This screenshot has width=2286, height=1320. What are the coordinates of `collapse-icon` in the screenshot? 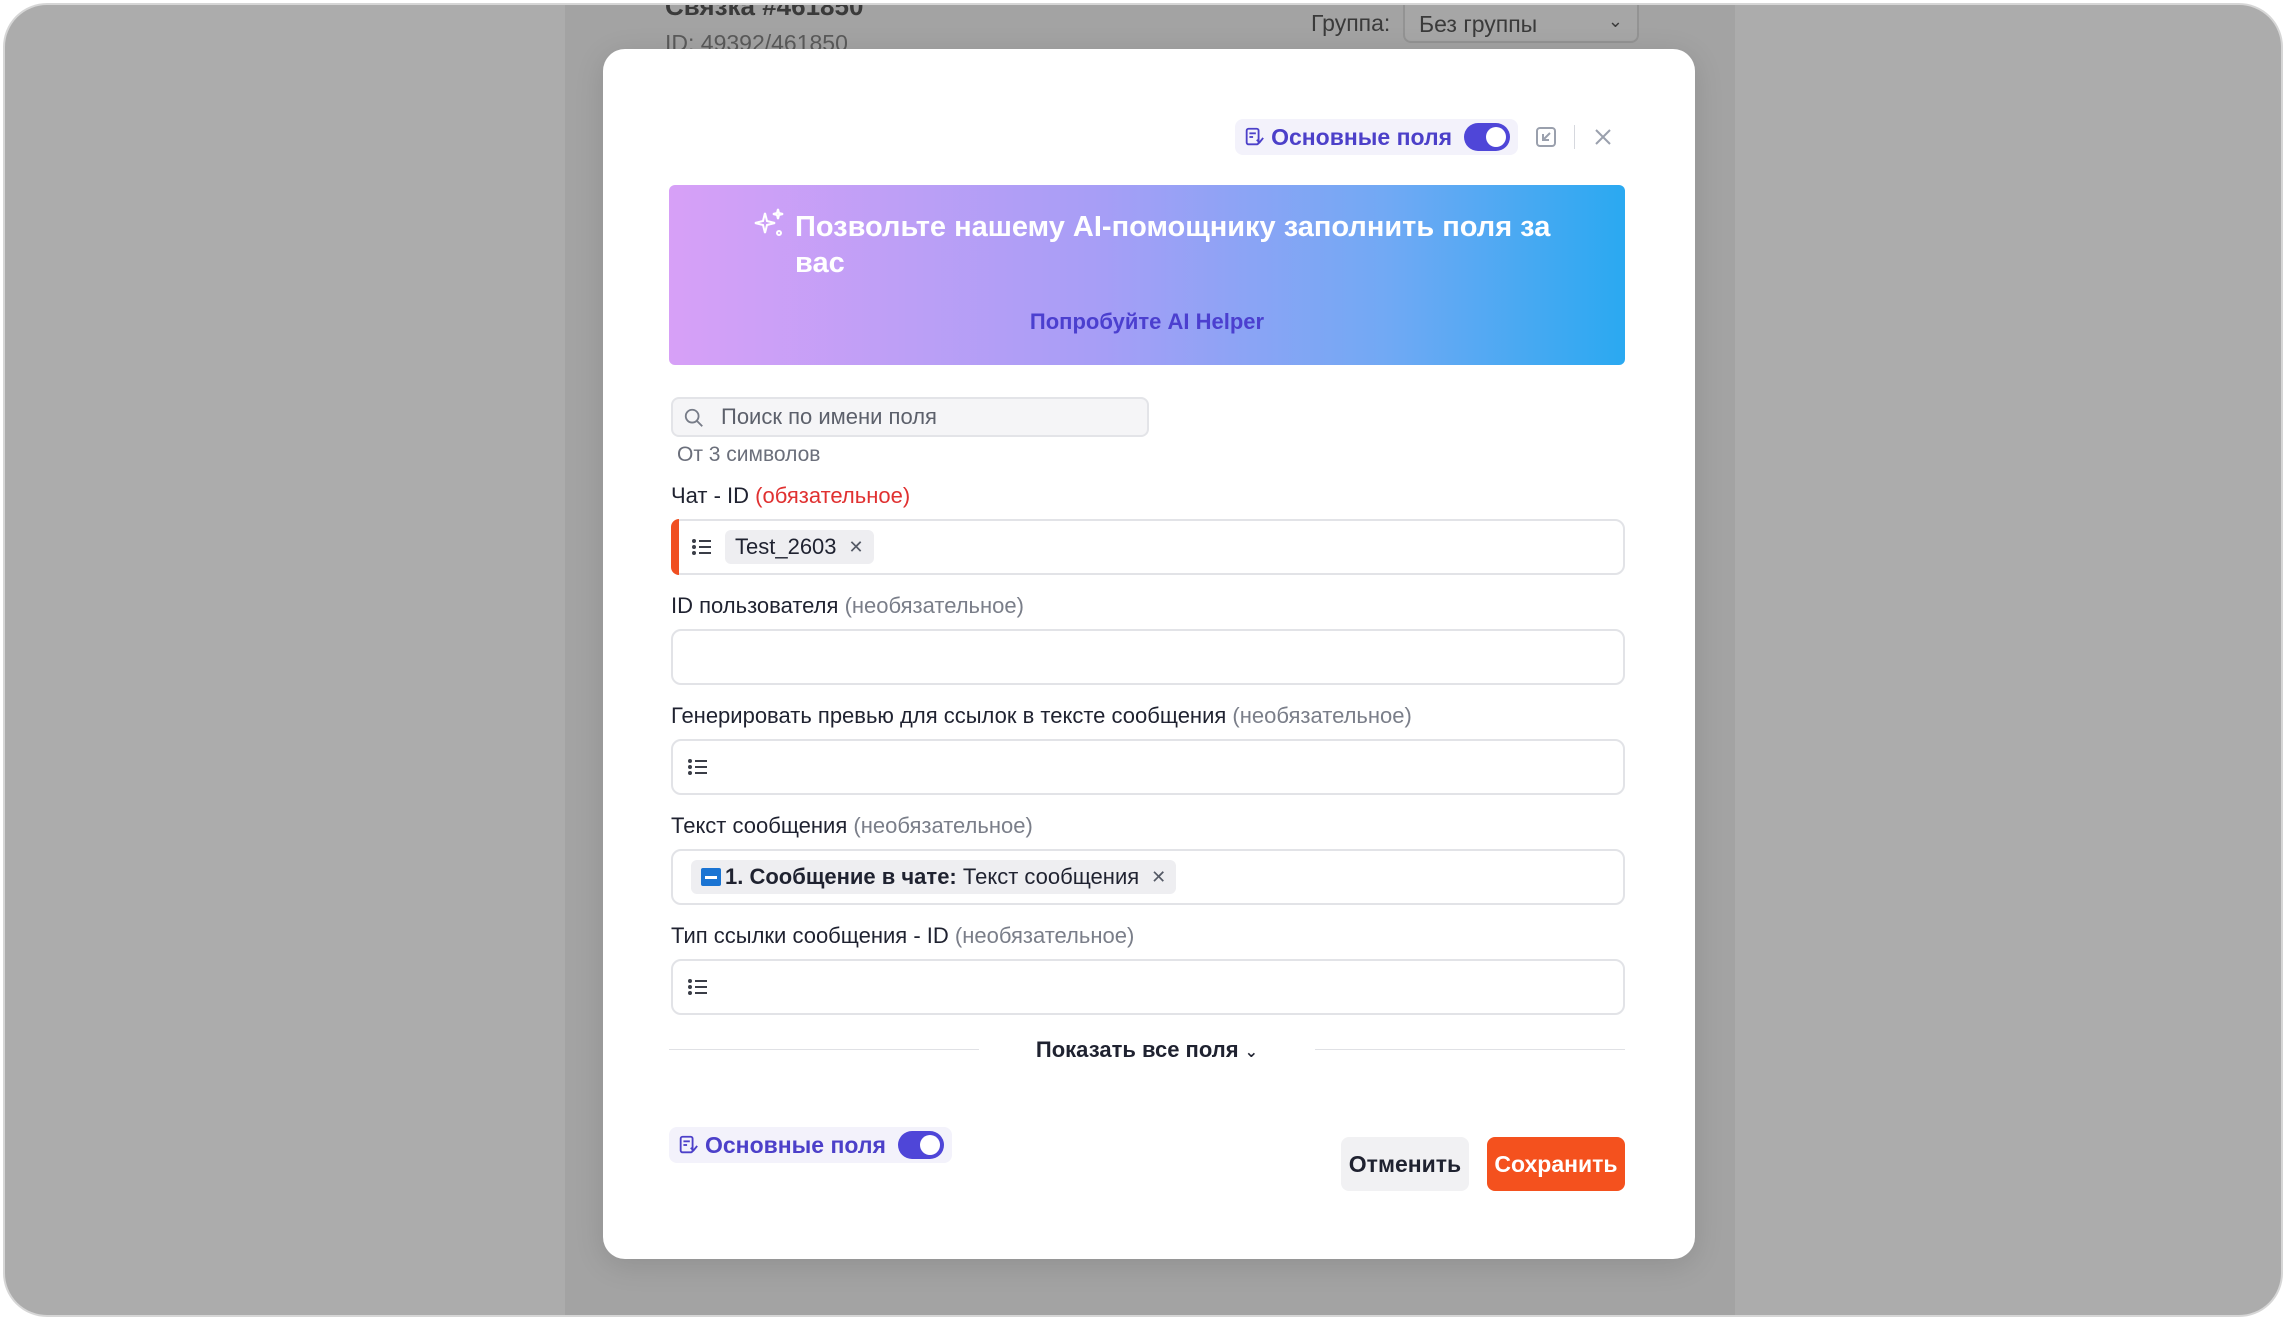 It's located at (1546, 137).